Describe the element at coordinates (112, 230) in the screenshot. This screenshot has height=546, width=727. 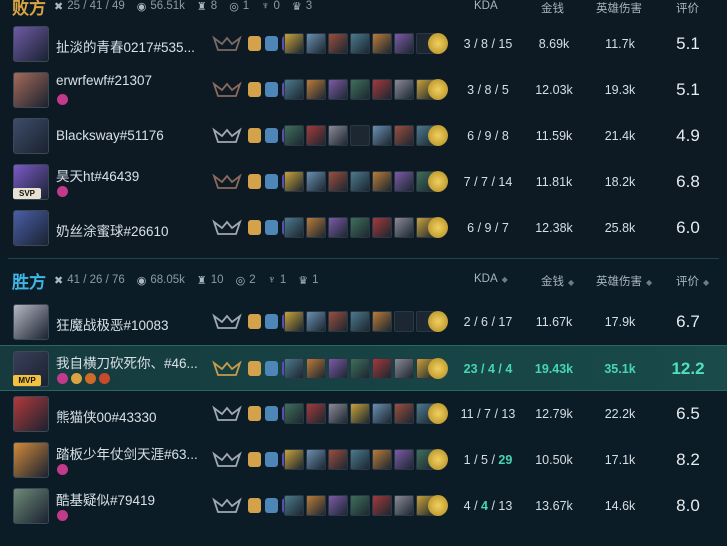
I see `player-name: 奶丝涂蜜球#26610` at that location.